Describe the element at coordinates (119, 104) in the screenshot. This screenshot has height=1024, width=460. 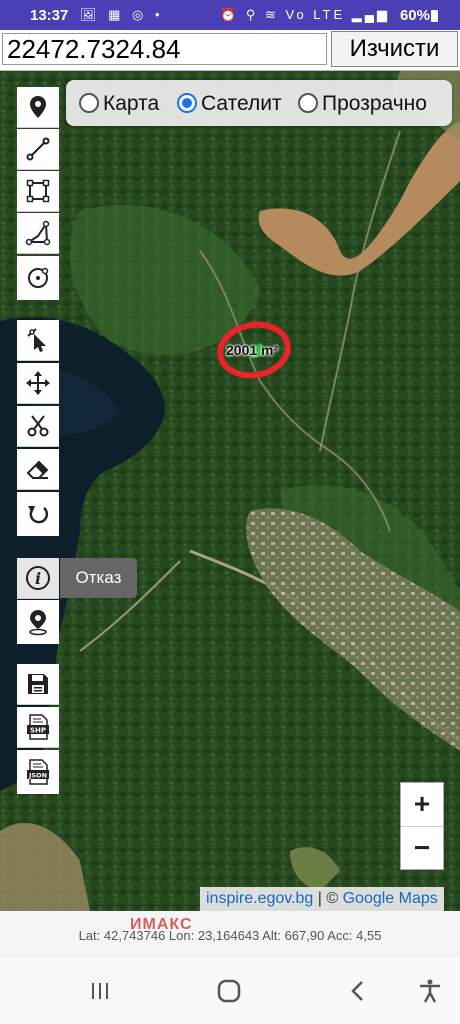
I see `map-type-option-map: Карта` at that location.